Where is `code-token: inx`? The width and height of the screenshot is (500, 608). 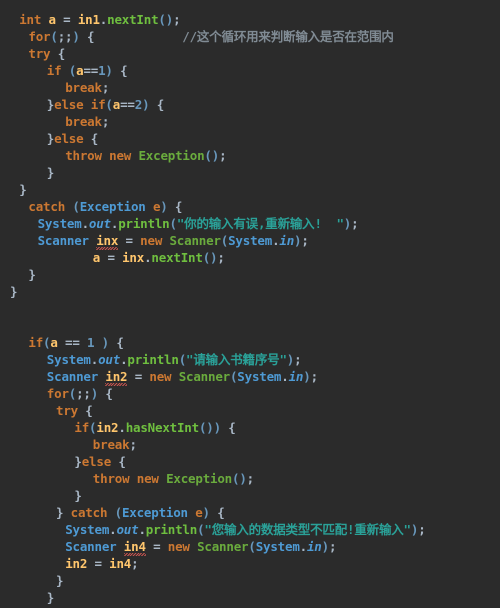 code-token: inx is located at coordinates (107, 241).